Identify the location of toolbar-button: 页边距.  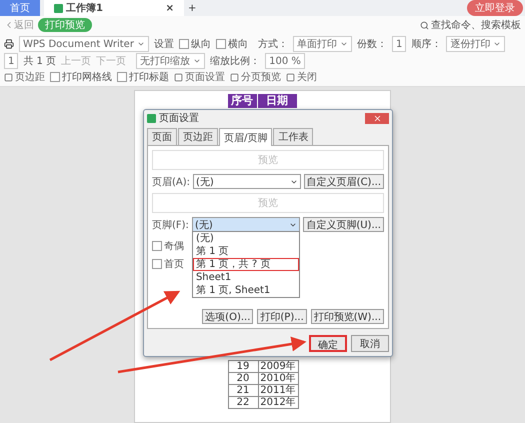
(24, 77).